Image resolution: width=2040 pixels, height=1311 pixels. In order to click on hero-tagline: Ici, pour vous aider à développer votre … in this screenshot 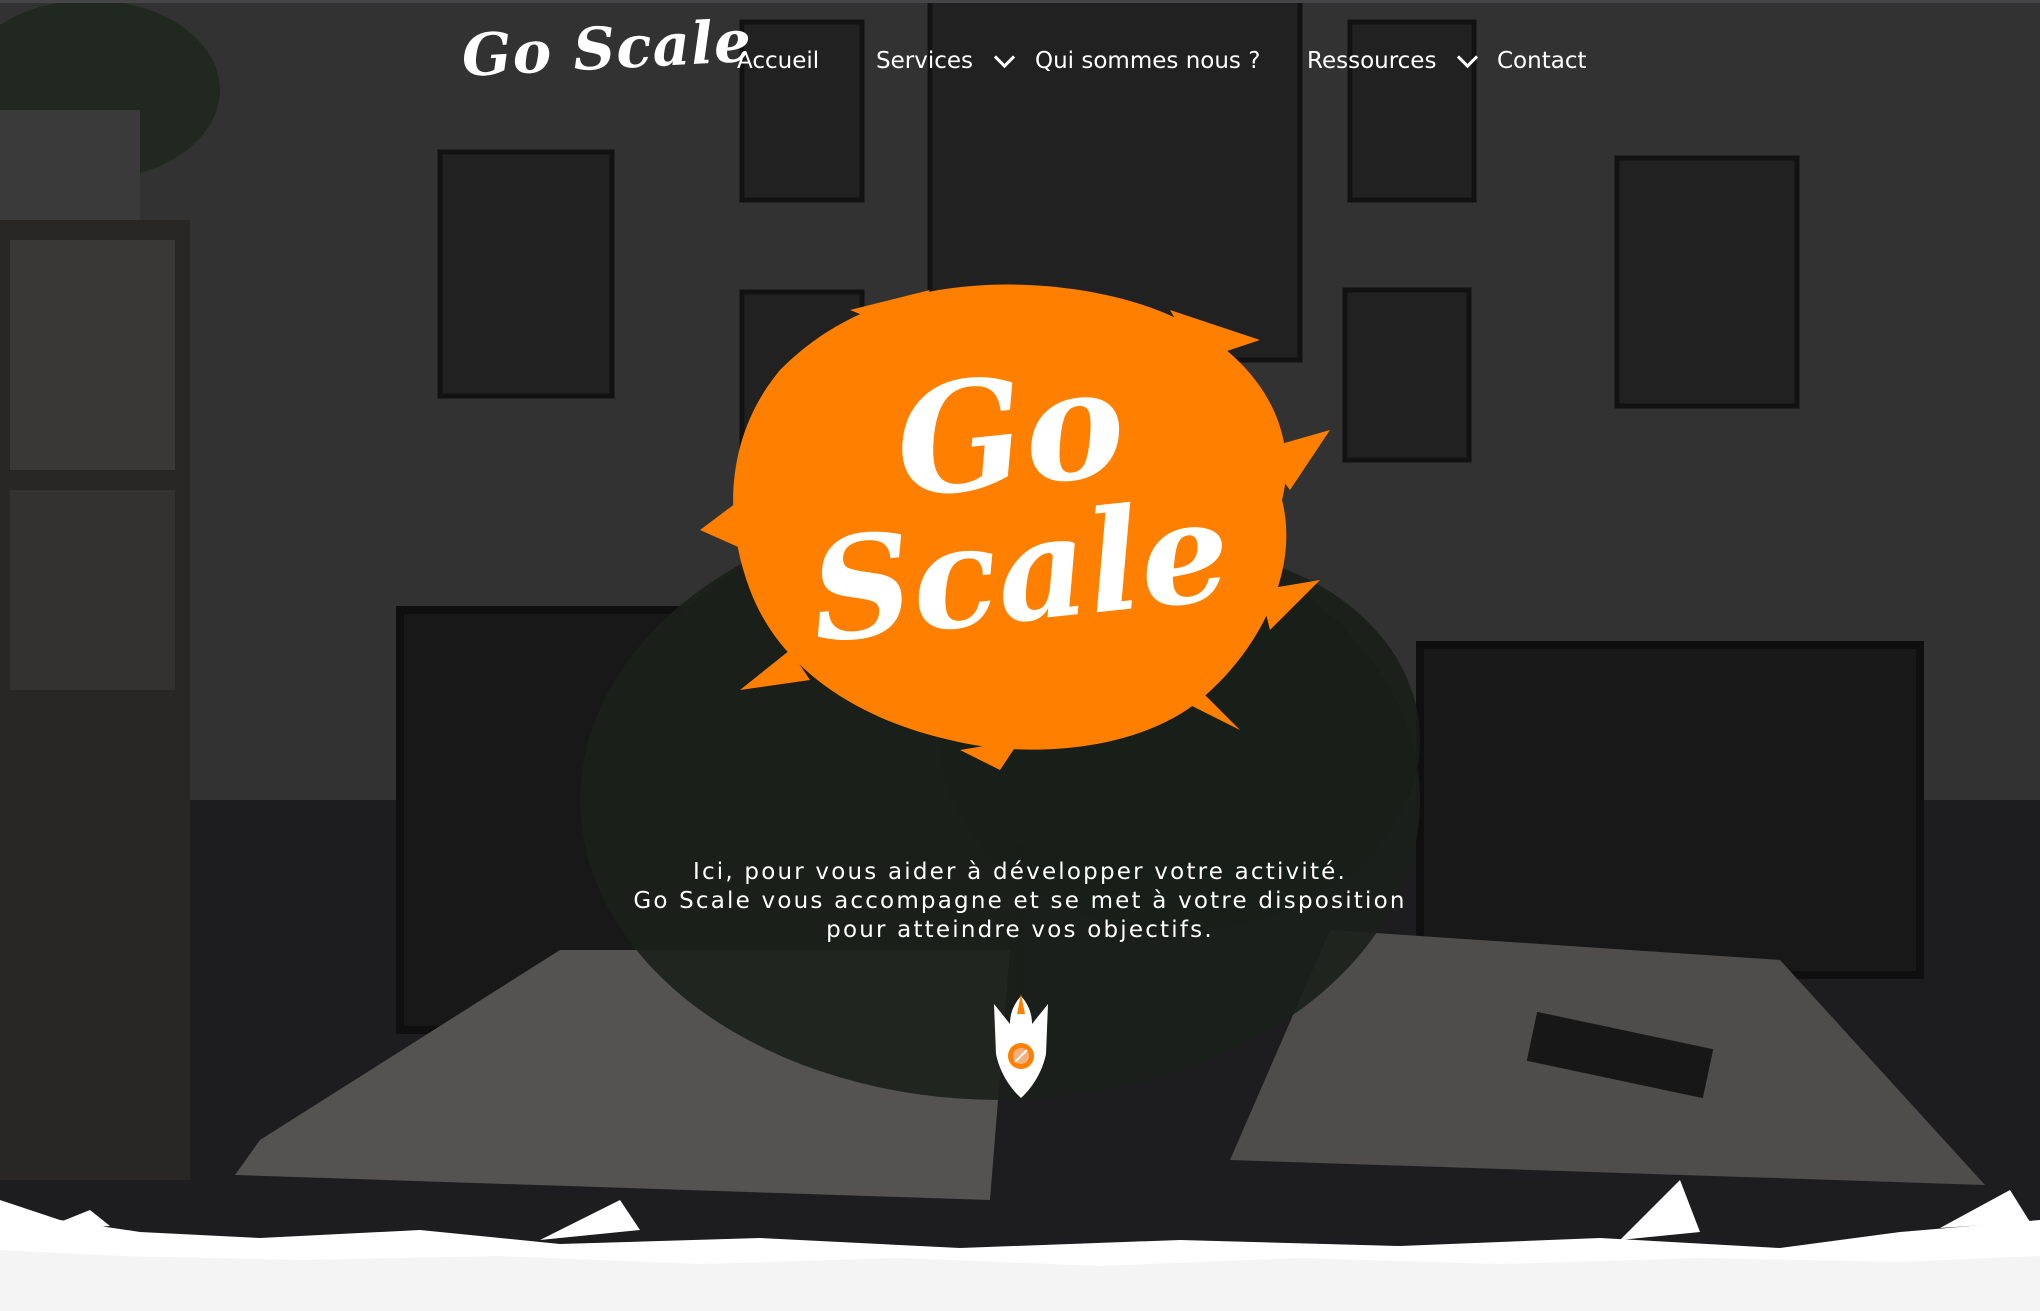, I will do `click(1020, 901)`.